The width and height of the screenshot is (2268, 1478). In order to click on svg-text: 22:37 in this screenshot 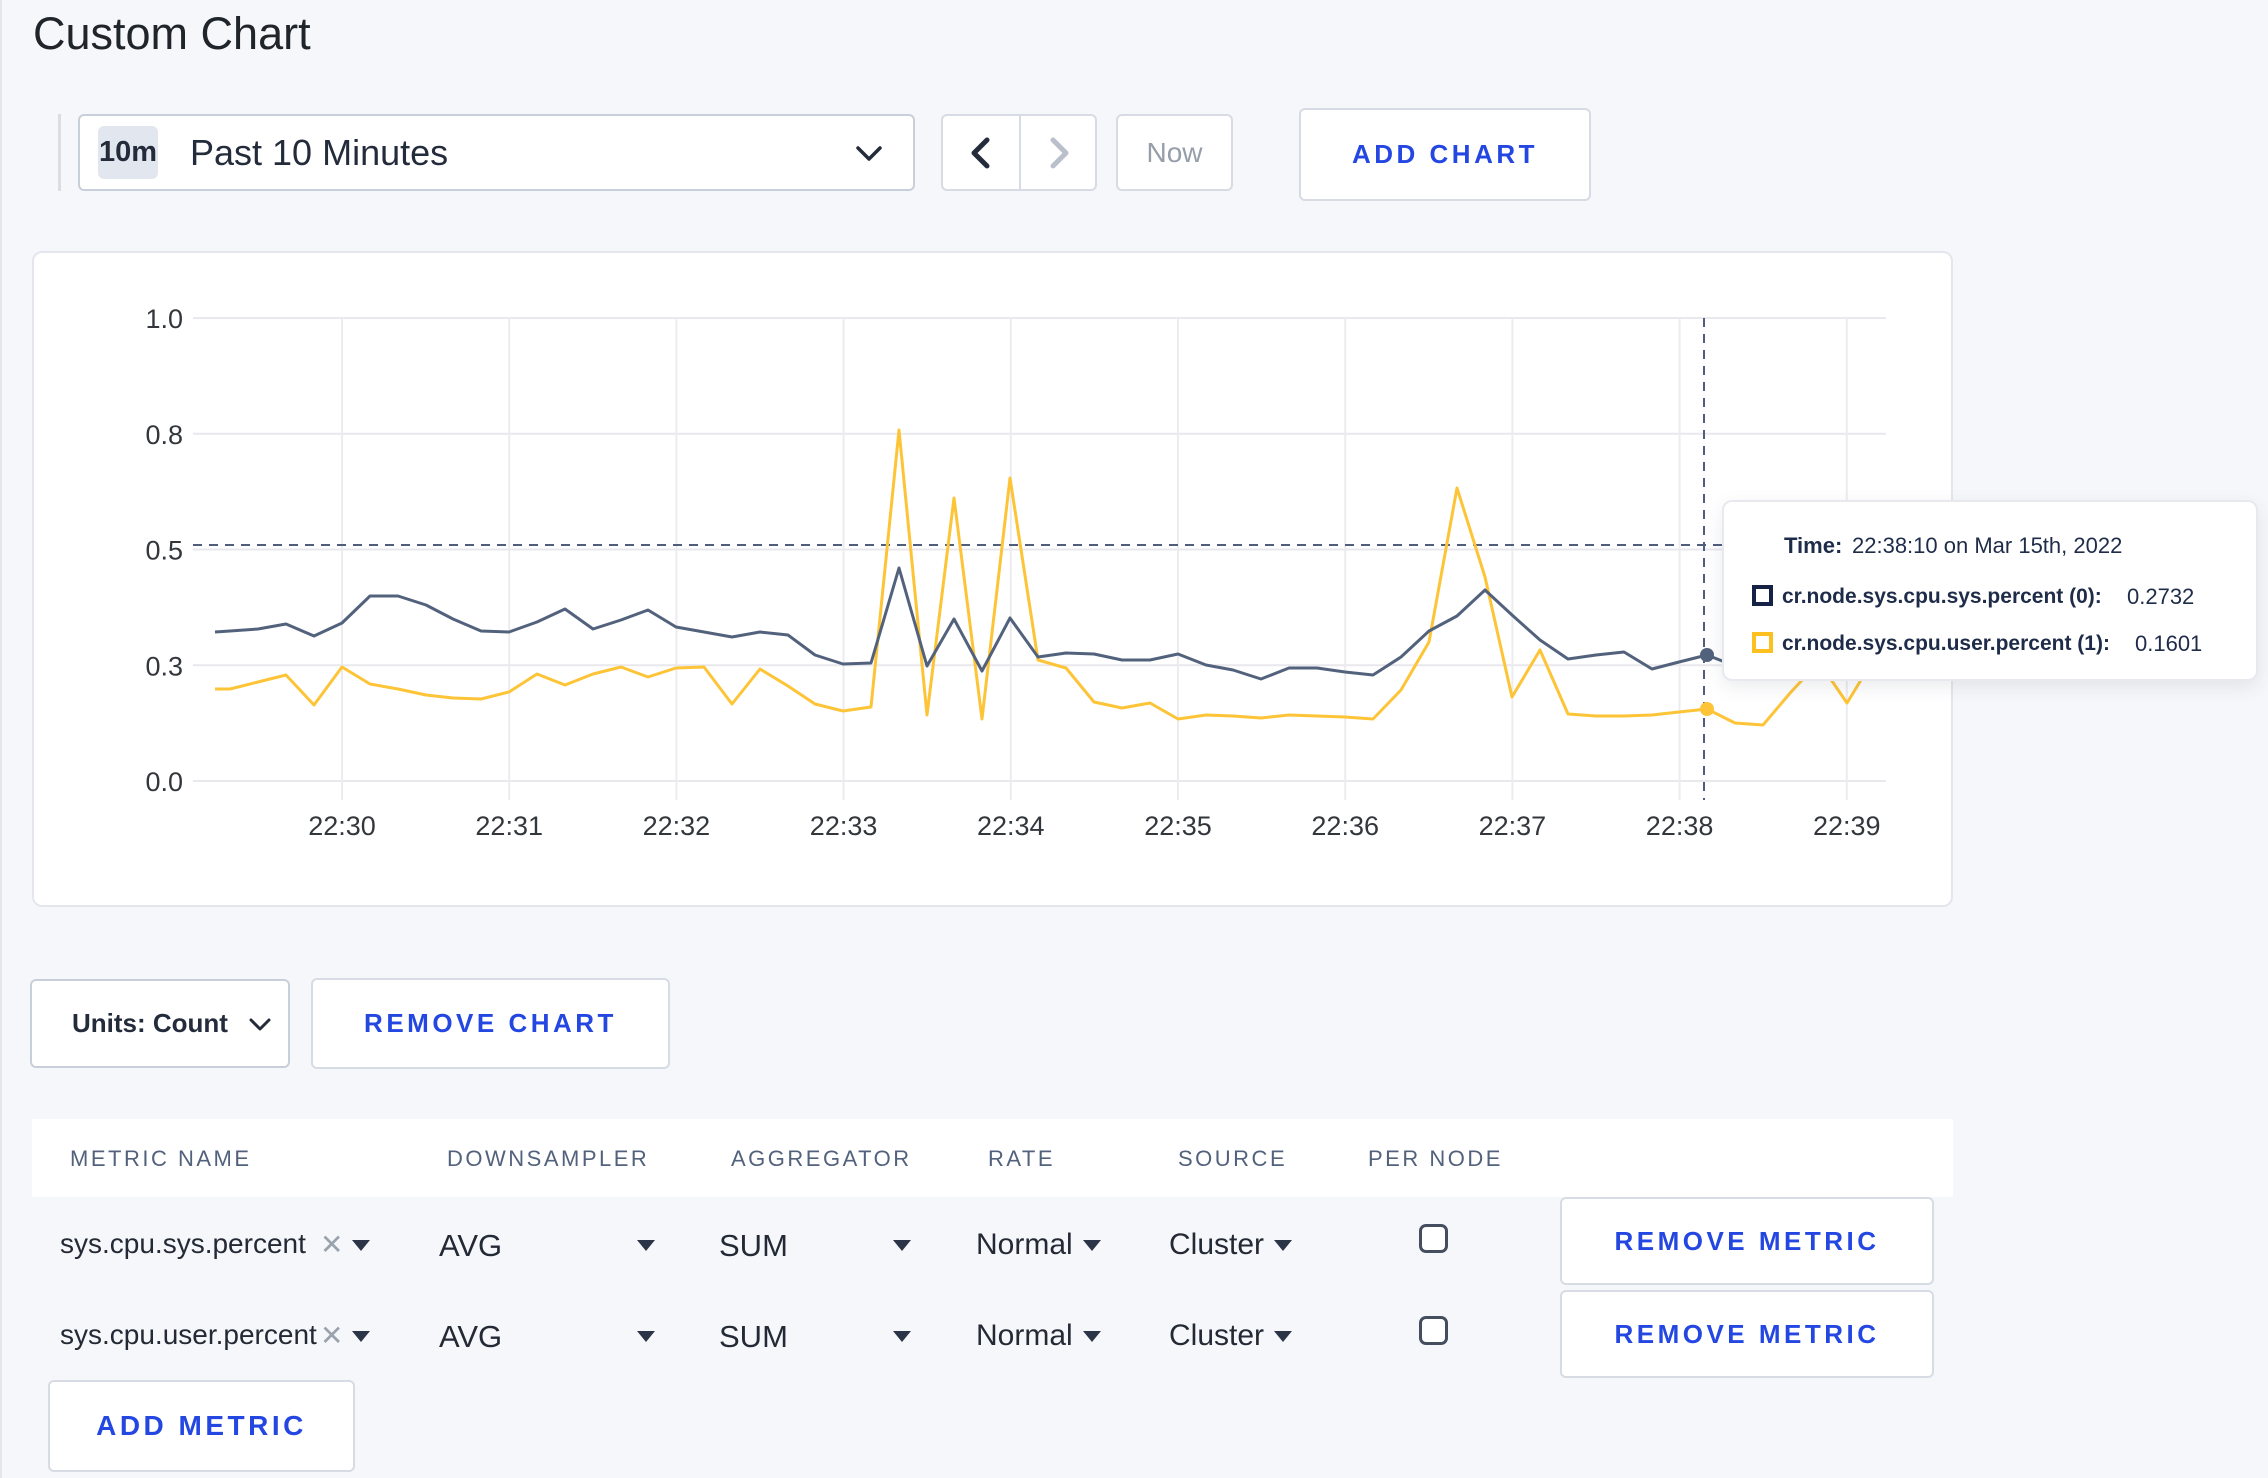, I will do `click(1513, 826)`.